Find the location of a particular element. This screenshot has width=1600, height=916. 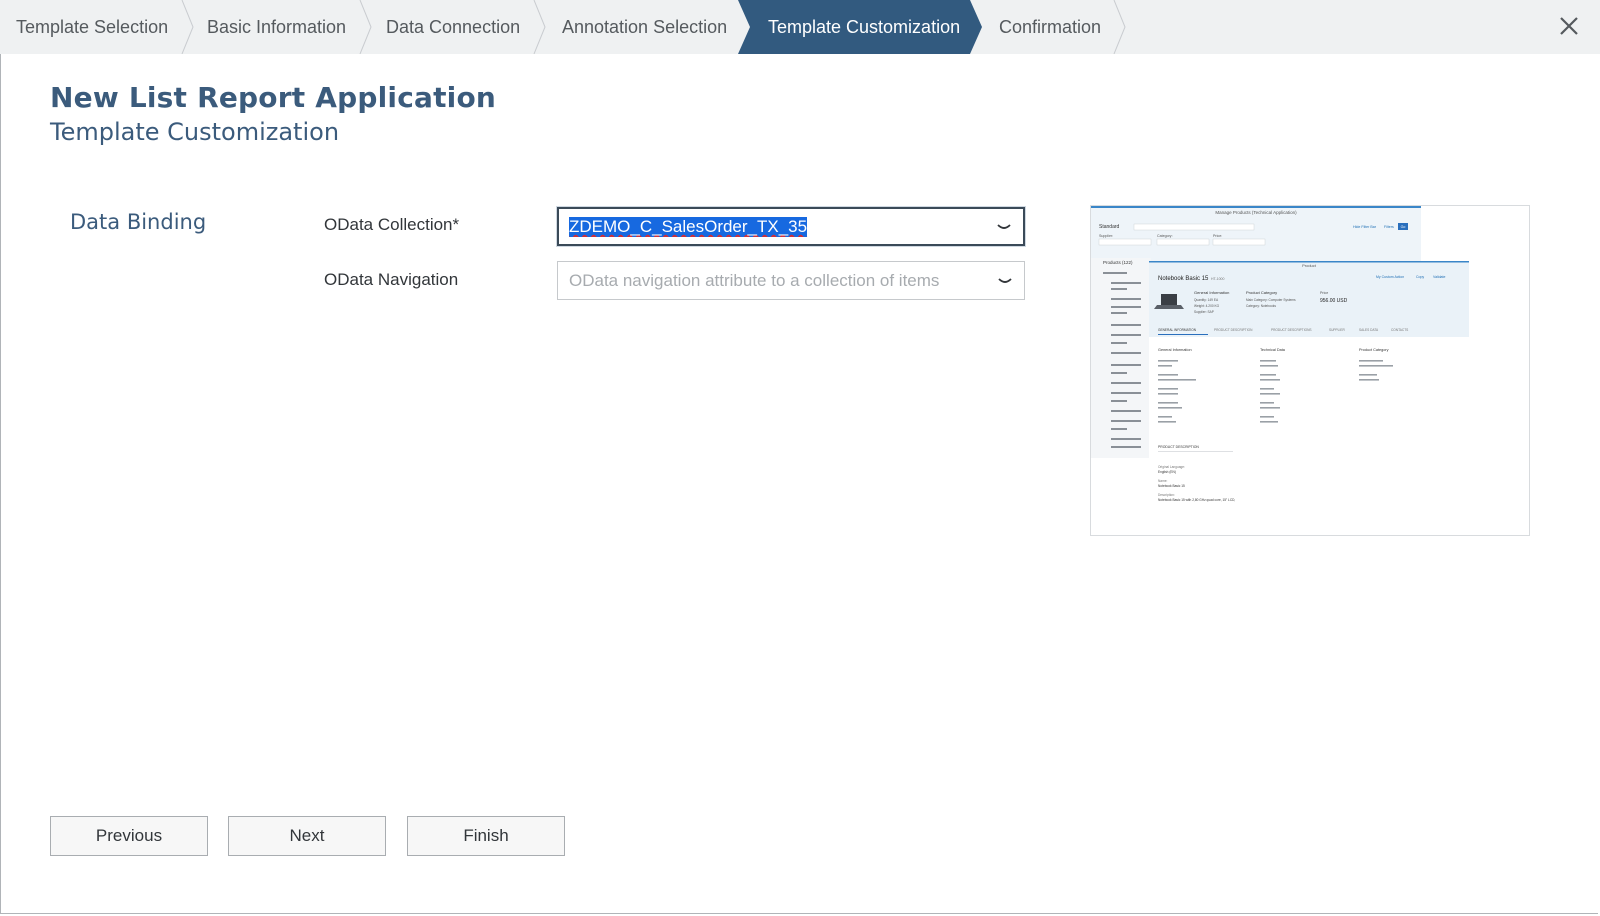

preview-tab-1: GENERAL INFORMATION is located at coordinates (1177, 330).